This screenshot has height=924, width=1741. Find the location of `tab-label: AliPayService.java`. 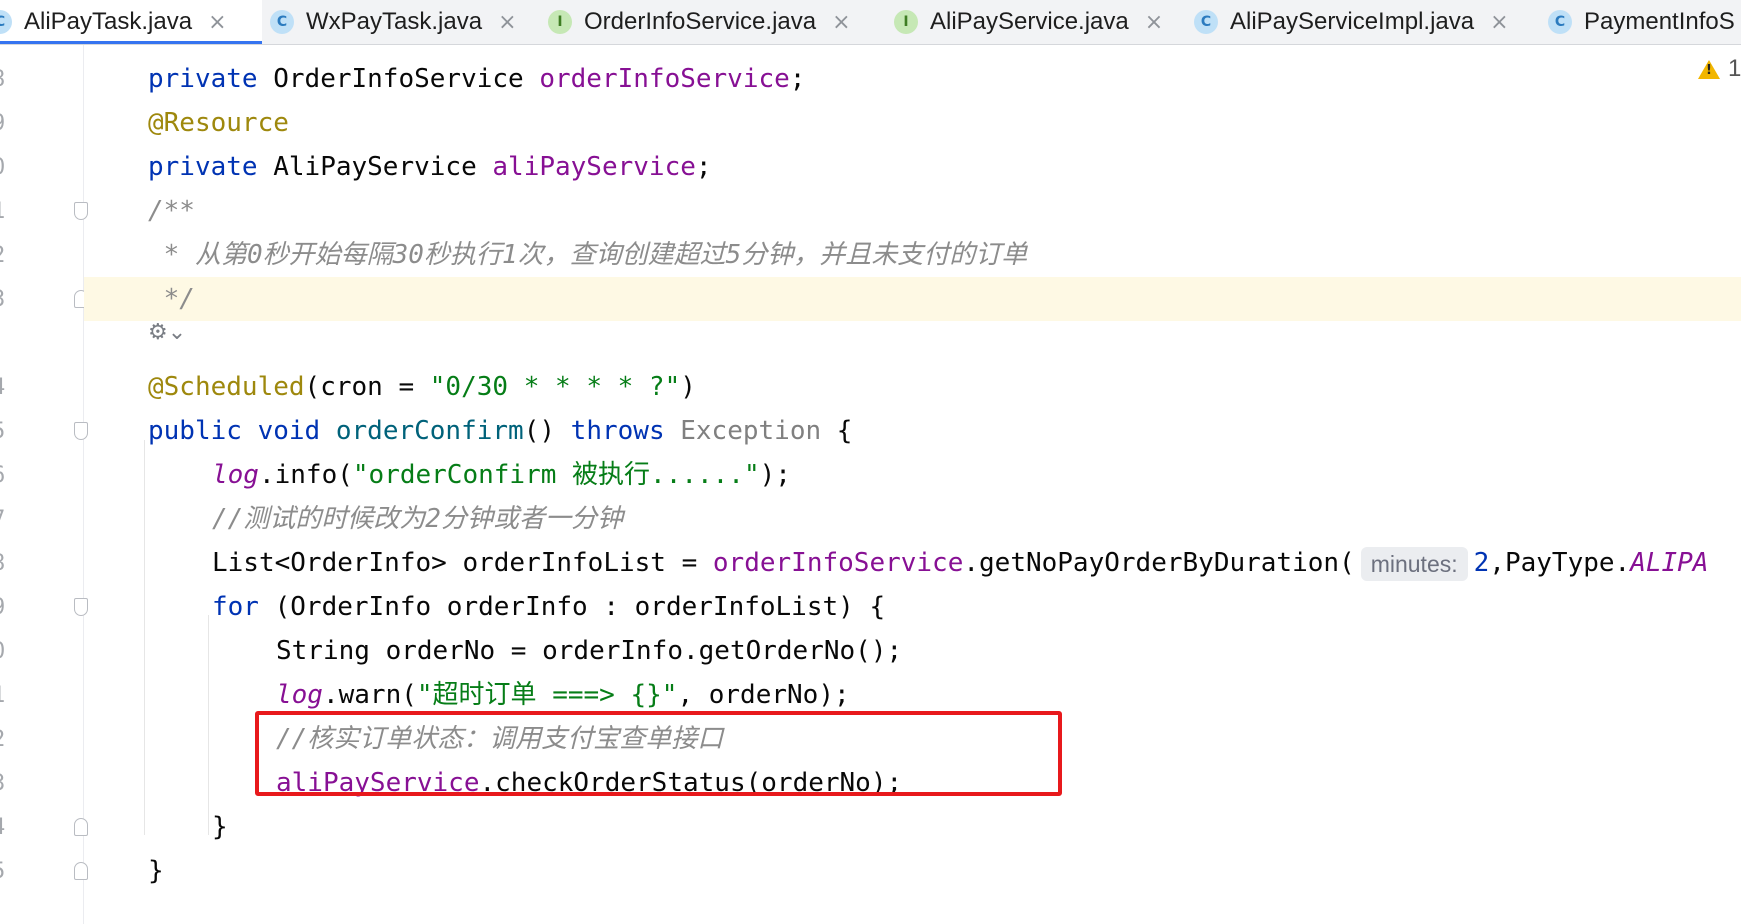

tab-label: AliPayService.java is located at coordinates (1029, 21).